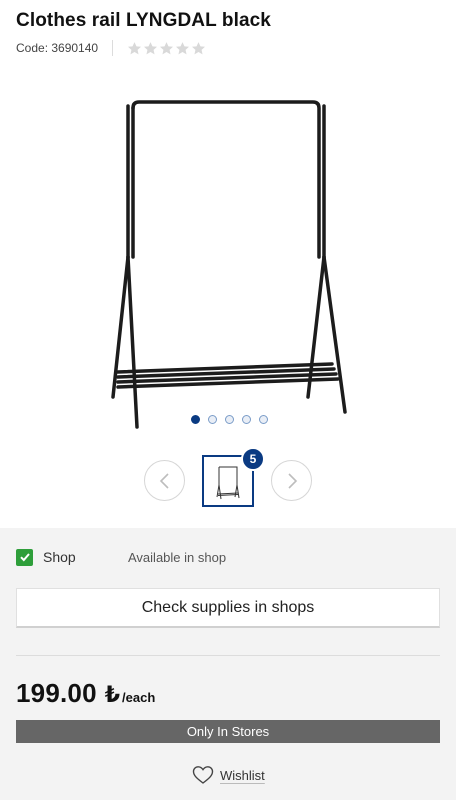 This screenshot has height=800, width=456. What do you see at coordinates (112, 694) in the screenshot?
I see `currency-symbol: ₺` at bounding box center [112, 694].